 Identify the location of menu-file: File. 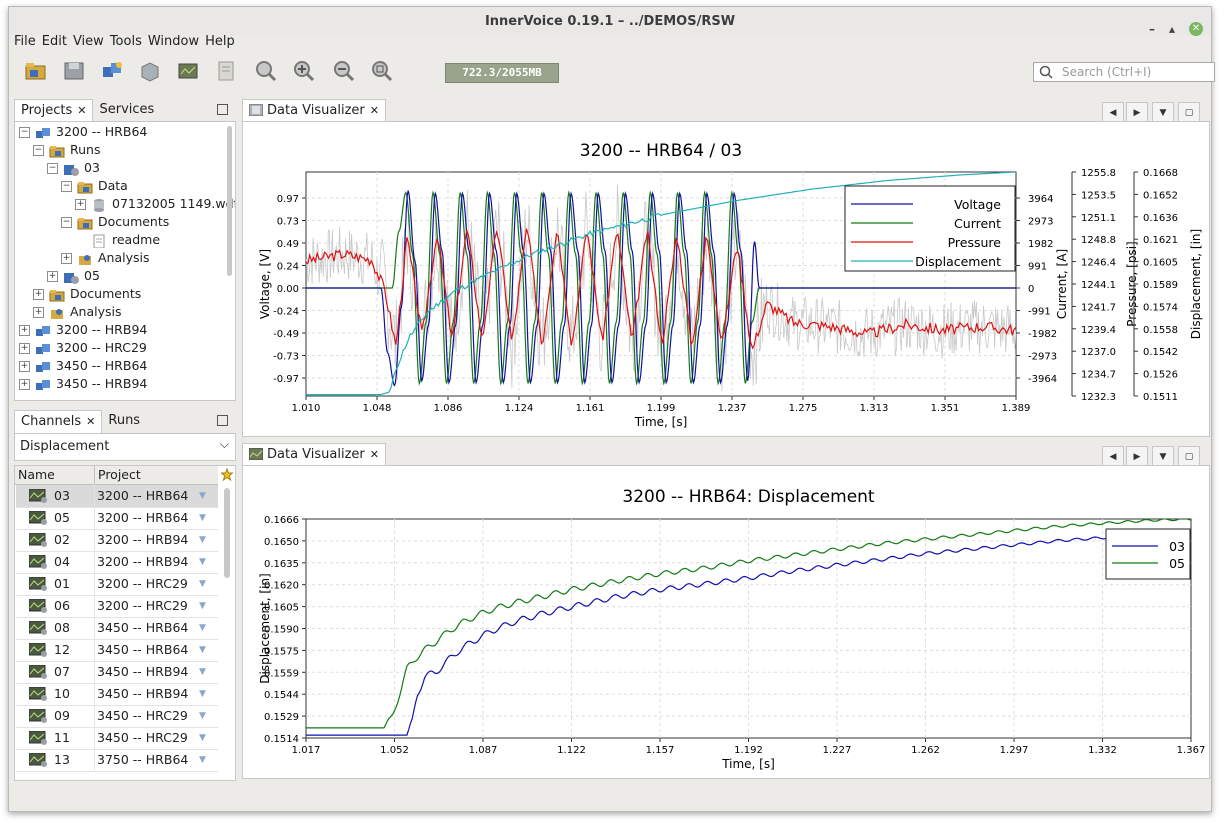
(25, 43).